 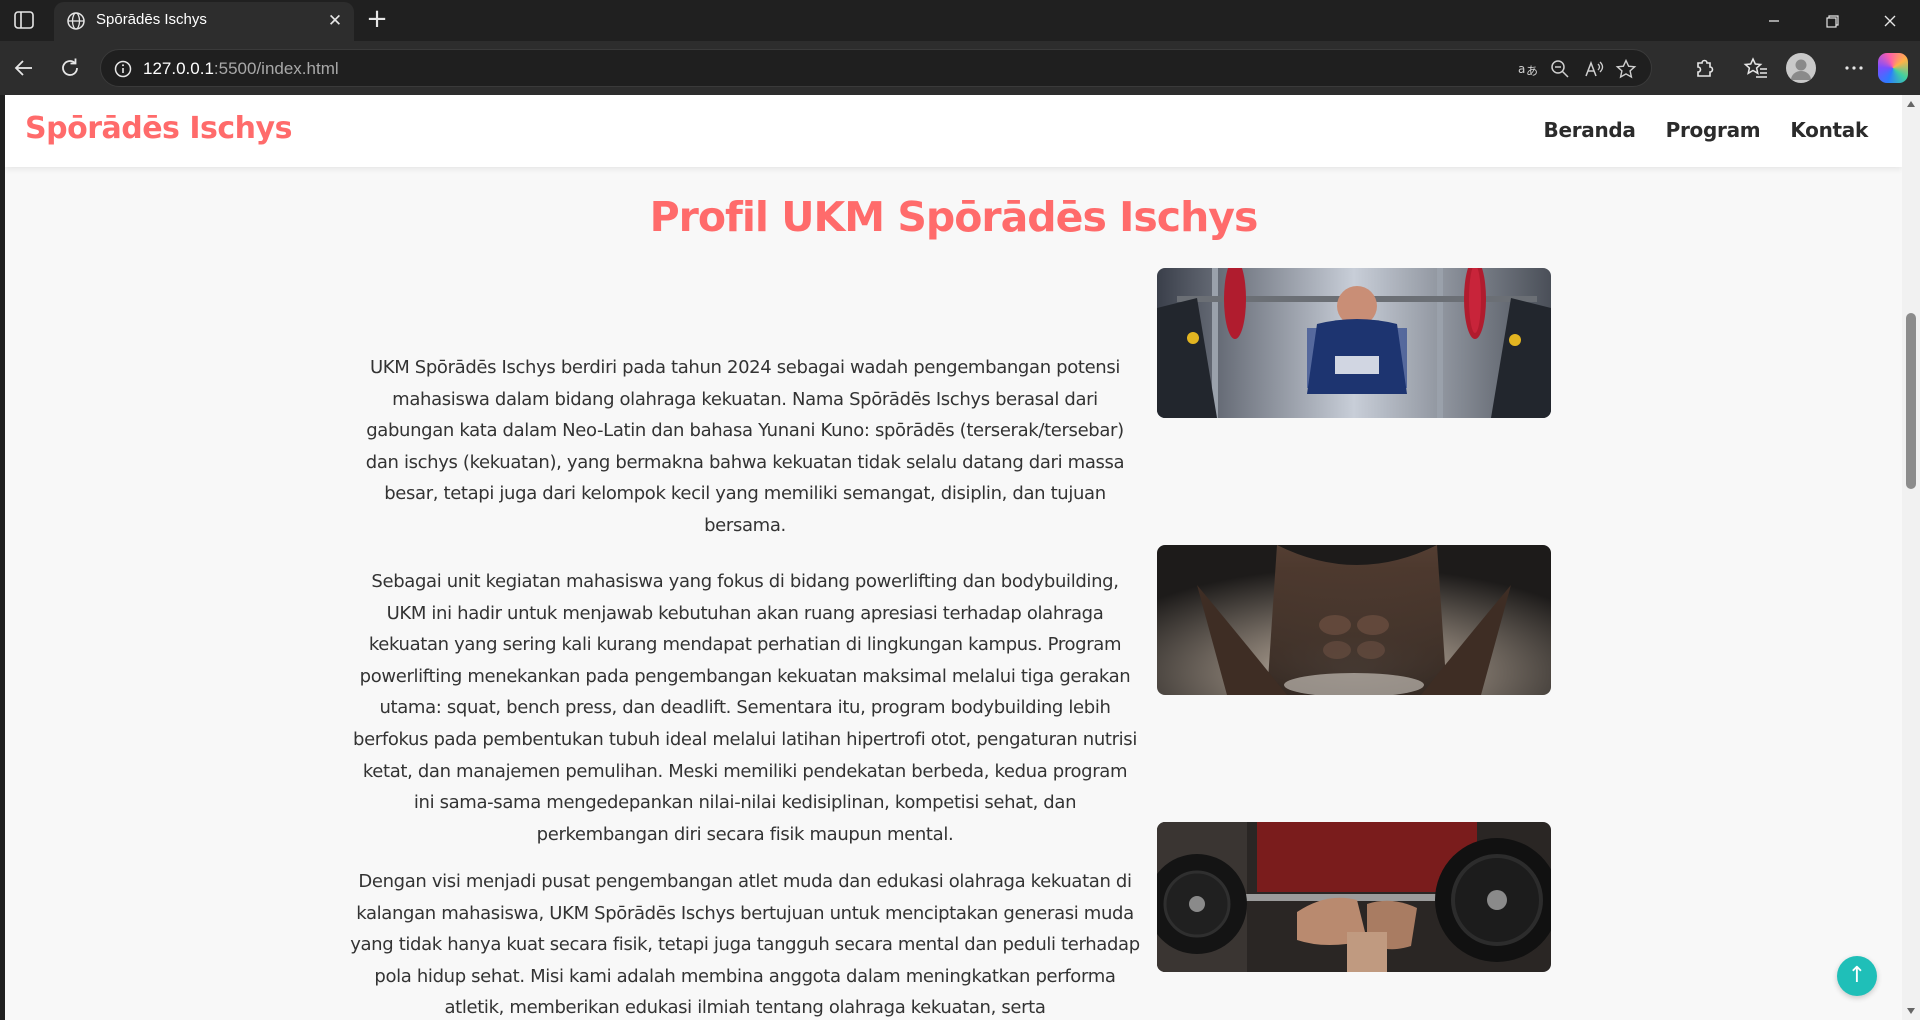 What do you see at coordinates (1890, 21) in the screenshot?
I see `close-window-icon` at bounding box center [1890, 21].